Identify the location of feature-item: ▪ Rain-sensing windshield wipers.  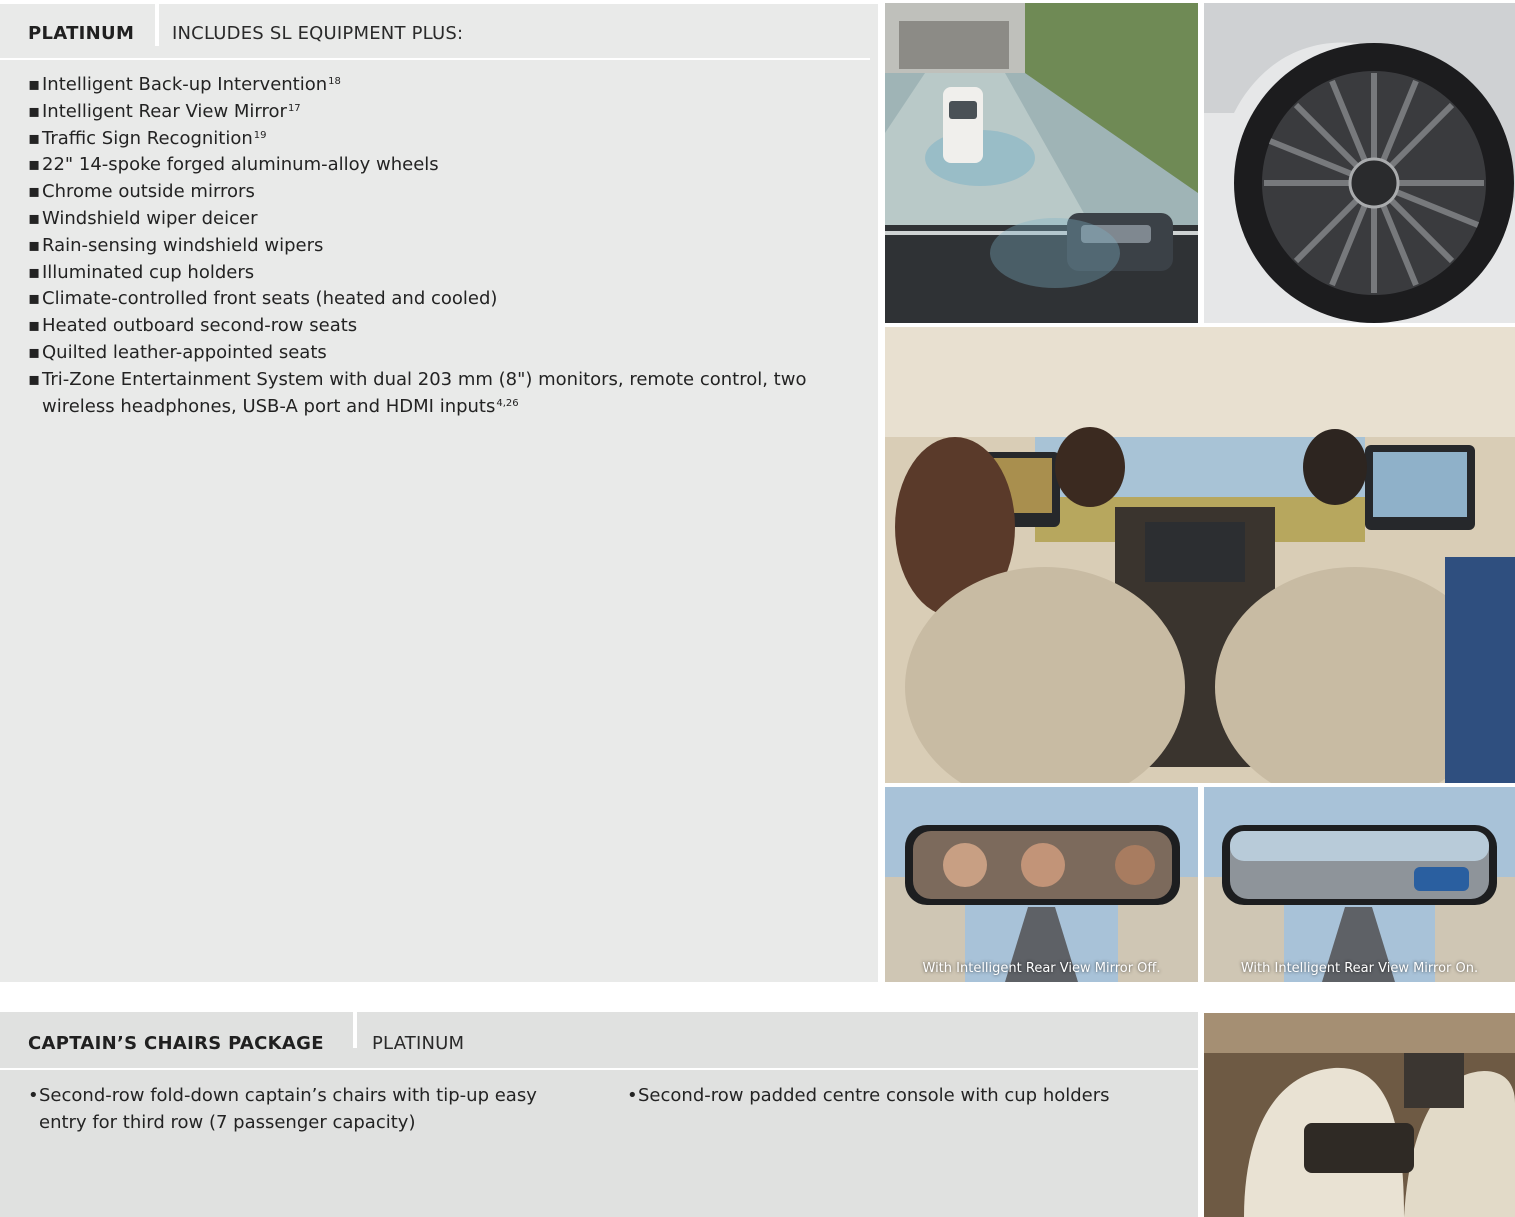
(443, 246).